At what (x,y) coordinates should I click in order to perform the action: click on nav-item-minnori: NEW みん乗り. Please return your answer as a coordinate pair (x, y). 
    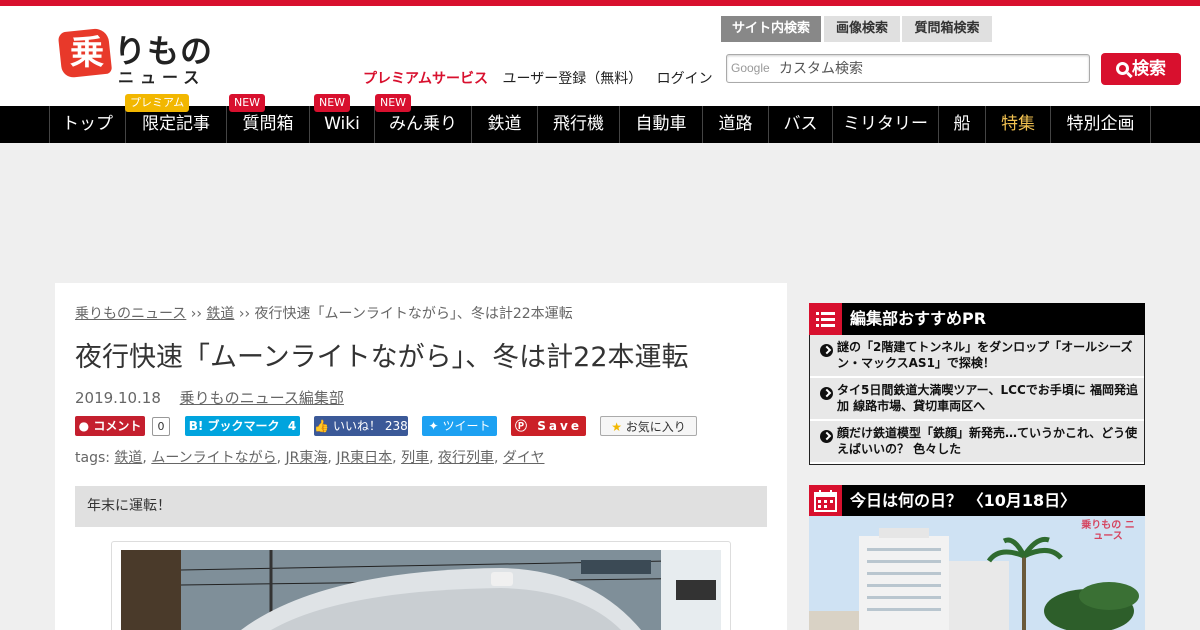
    Looking at the image, I should click on (422, 118).